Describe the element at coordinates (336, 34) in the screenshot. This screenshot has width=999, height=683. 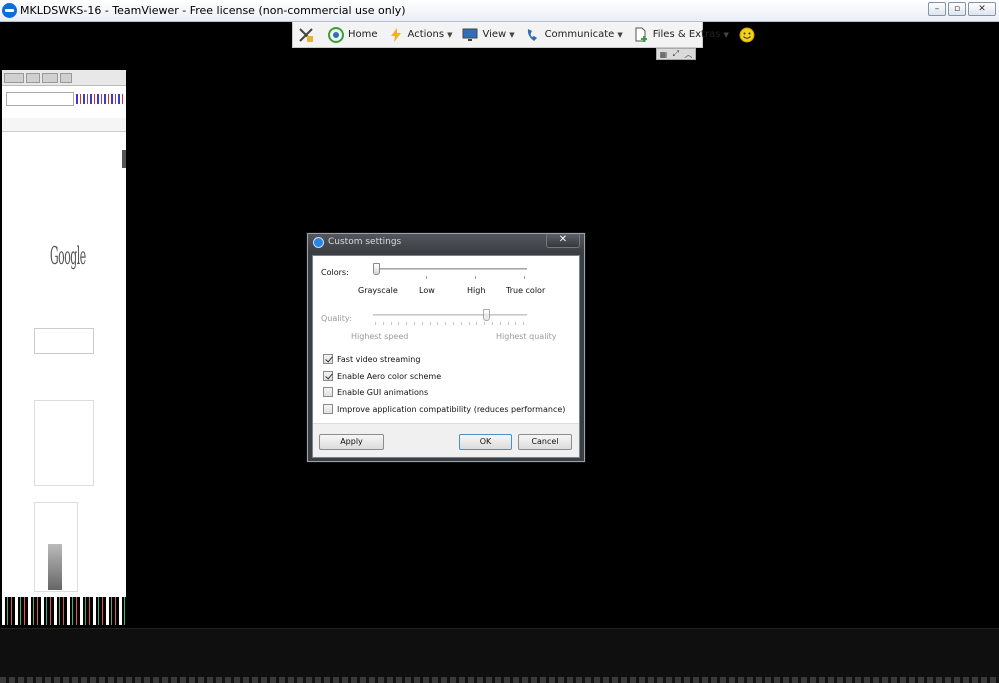
I see `home-icon` at that location.